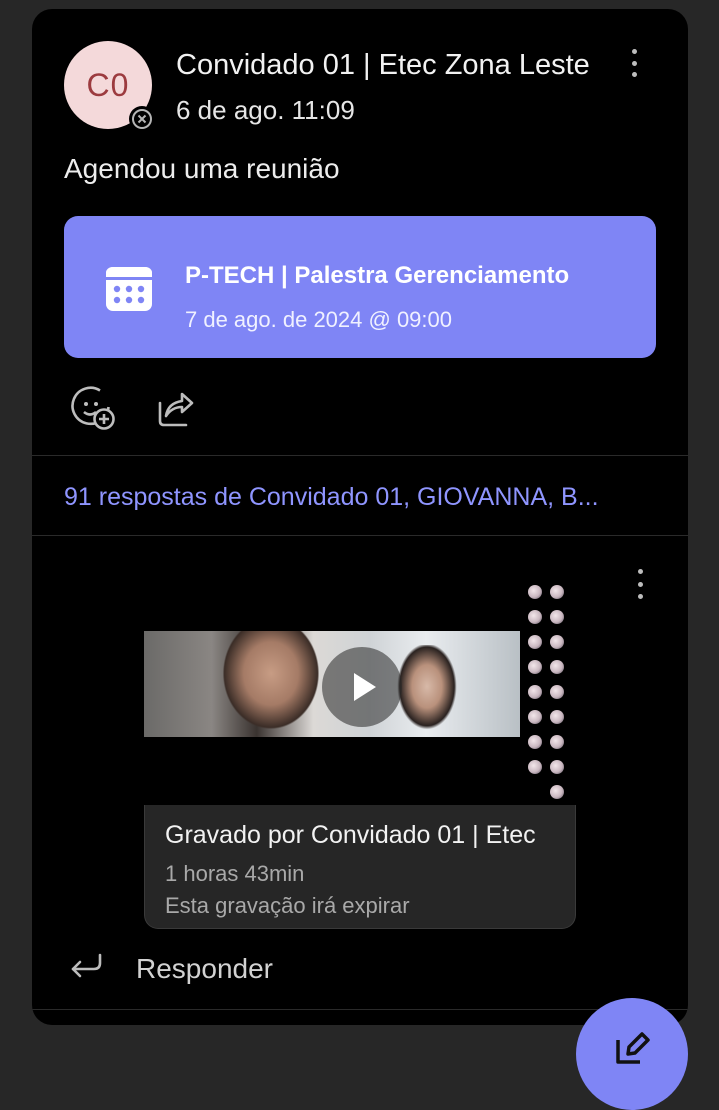 The height and width of the screenshot is (1110, 719). Describe the element at coordinates (204, 968) in the screenshot. I see `reply-label: Responder` at that location.